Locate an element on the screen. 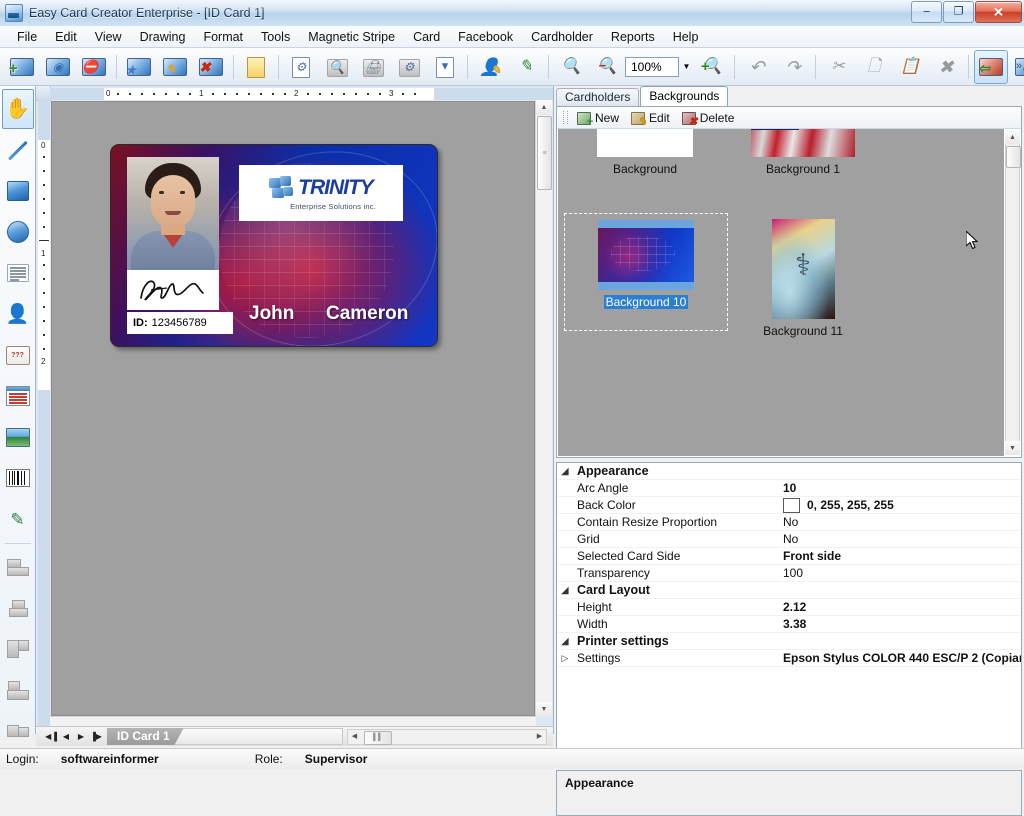 Image resolution: width=1024 pixels, height=816 pixels. cardholder-signature is located at coordinates (173, 290).